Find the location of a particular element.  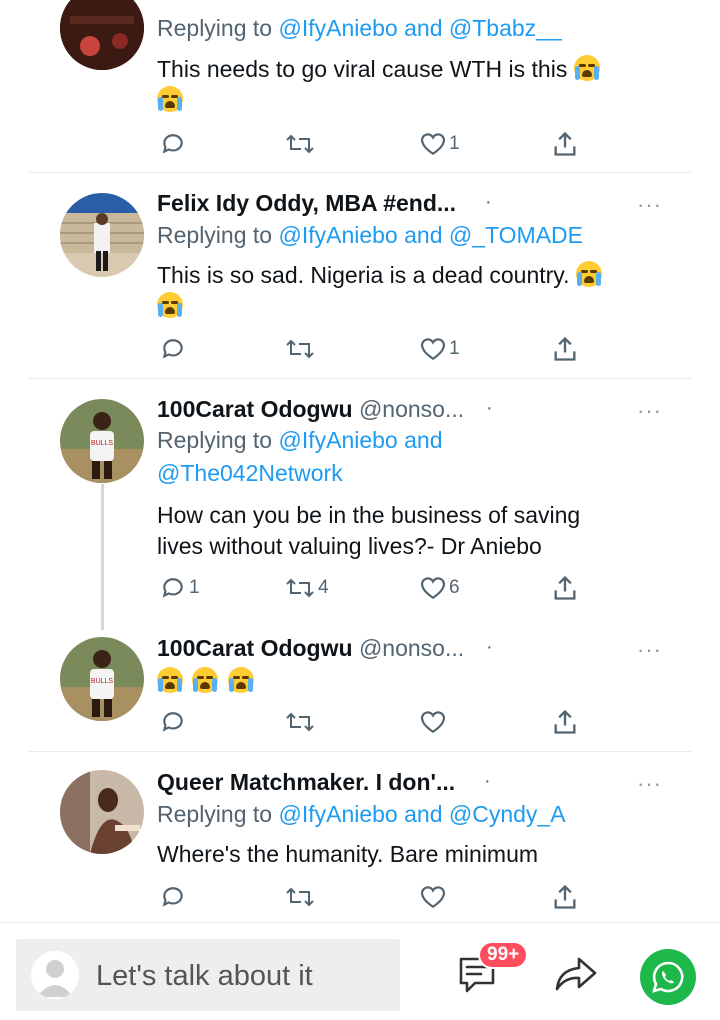

mention-link: @Tbabz__ is located at coordinates (505, 28).